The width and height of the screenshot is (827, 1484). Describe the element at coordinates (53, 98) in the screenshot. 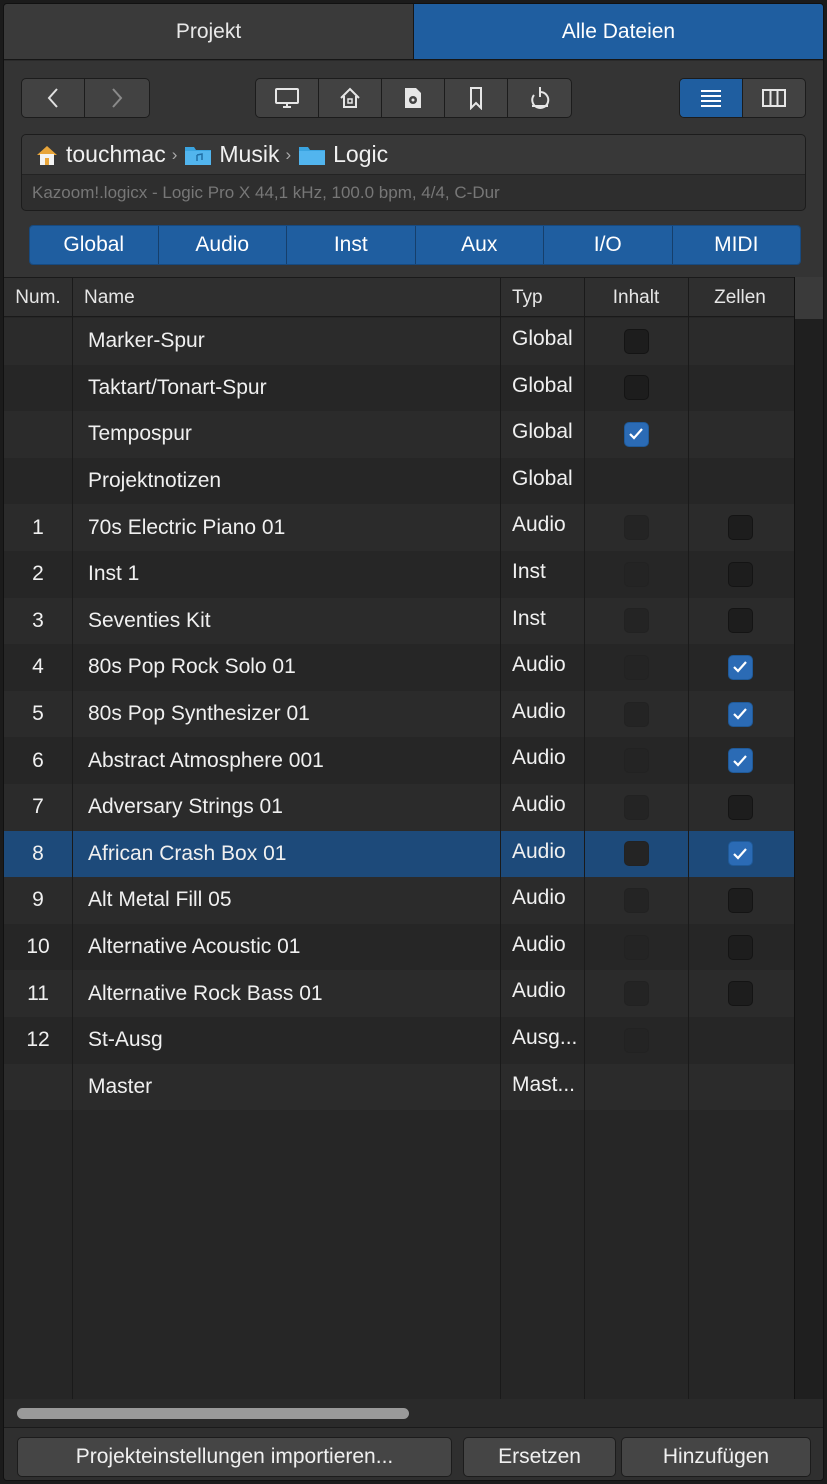

I see `back-button` at that location.